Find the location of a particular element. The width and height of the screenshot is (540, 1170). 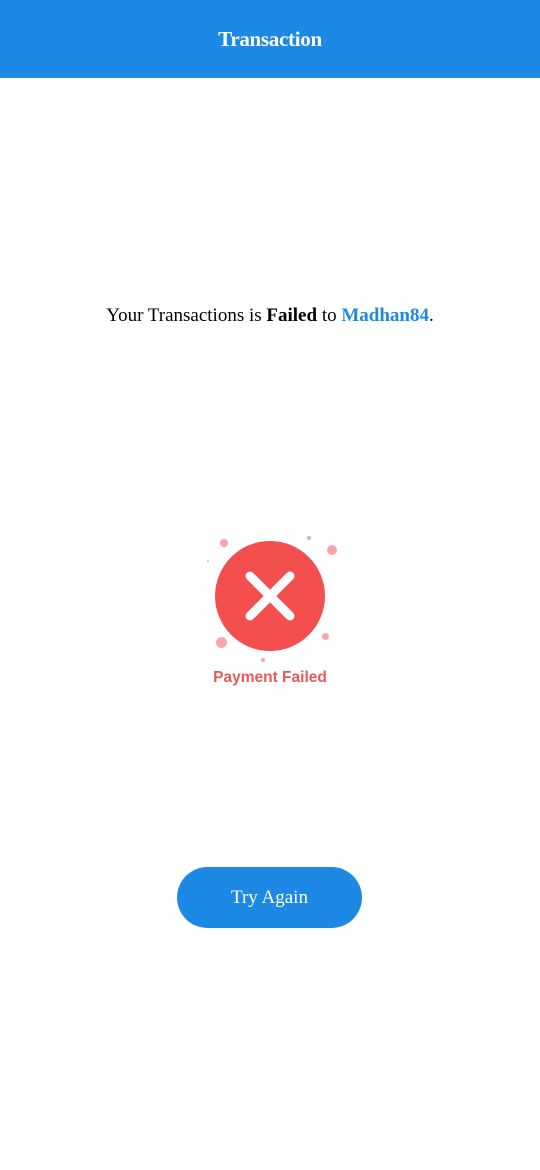

page-title: Transaction is located at coordinates (270, 38).